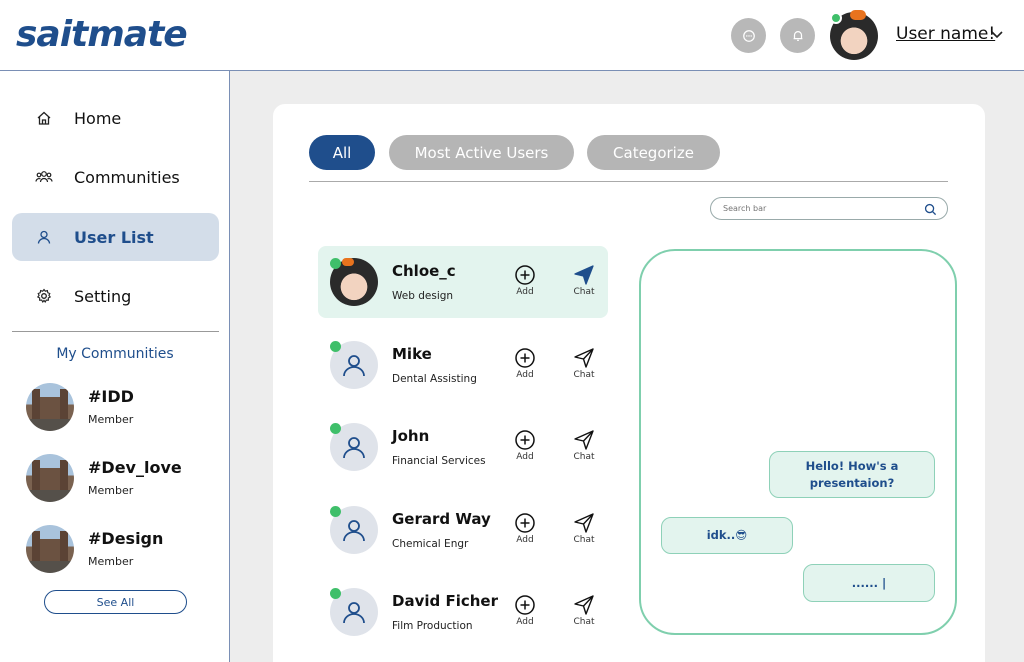 This screenshot has height=662, width=1024. I want to click on user-row: Gerard Way Chemical Engr Add Chat, so click(463, 530).